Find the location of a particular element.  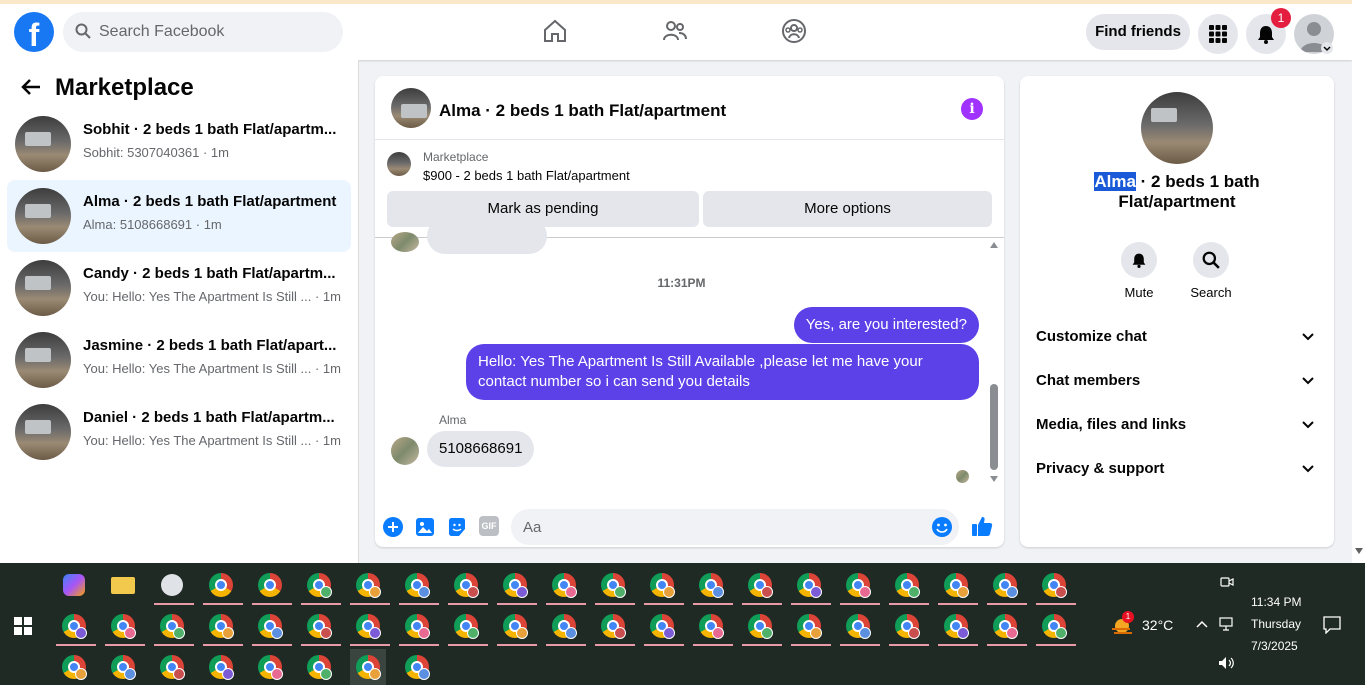

chat-members-row: Chat members is located at coordinates (1177, 382).